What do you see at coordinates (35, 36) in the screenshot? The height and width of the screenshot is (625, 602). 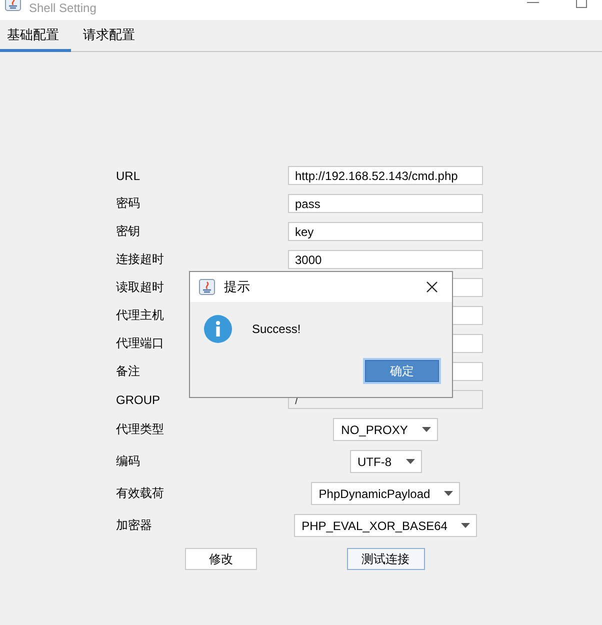 I see `tab: 基础配置` at bounding box center [35, 36].